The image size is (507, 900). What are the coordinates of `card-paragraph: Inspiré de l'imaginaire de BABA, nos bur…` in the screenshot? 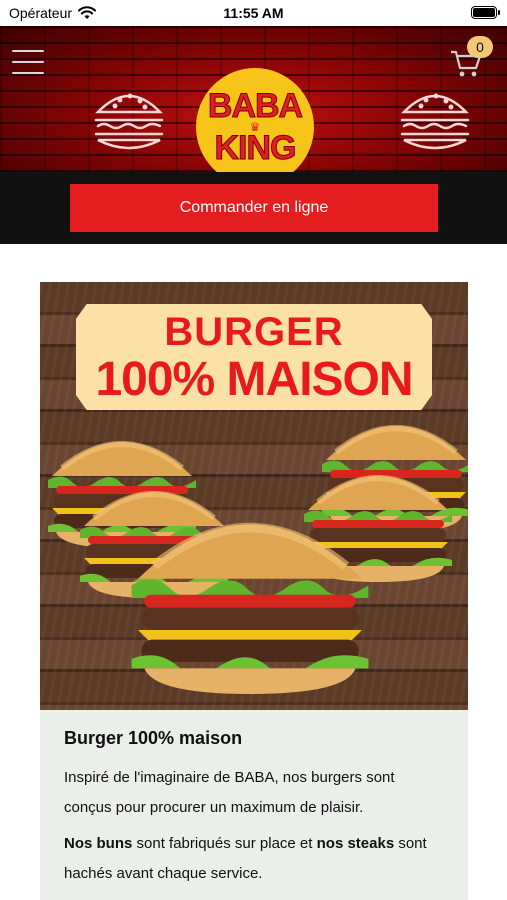 It's located at (229, 792).